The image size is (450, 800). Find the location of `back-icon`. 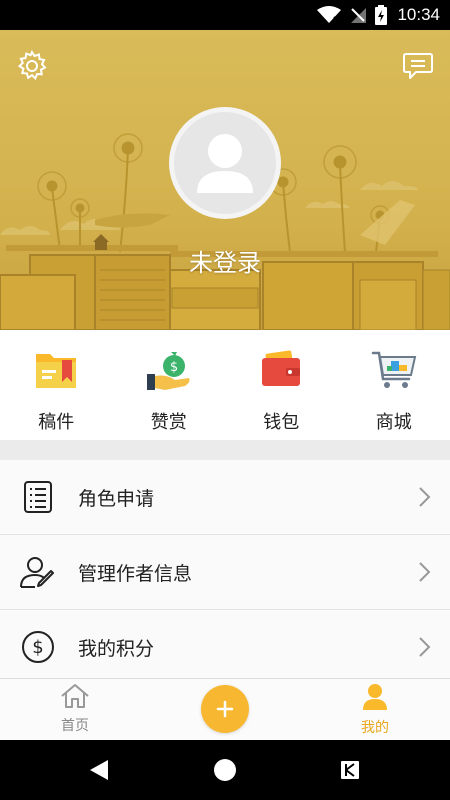

back-icon is located at coordinates (99, 770).